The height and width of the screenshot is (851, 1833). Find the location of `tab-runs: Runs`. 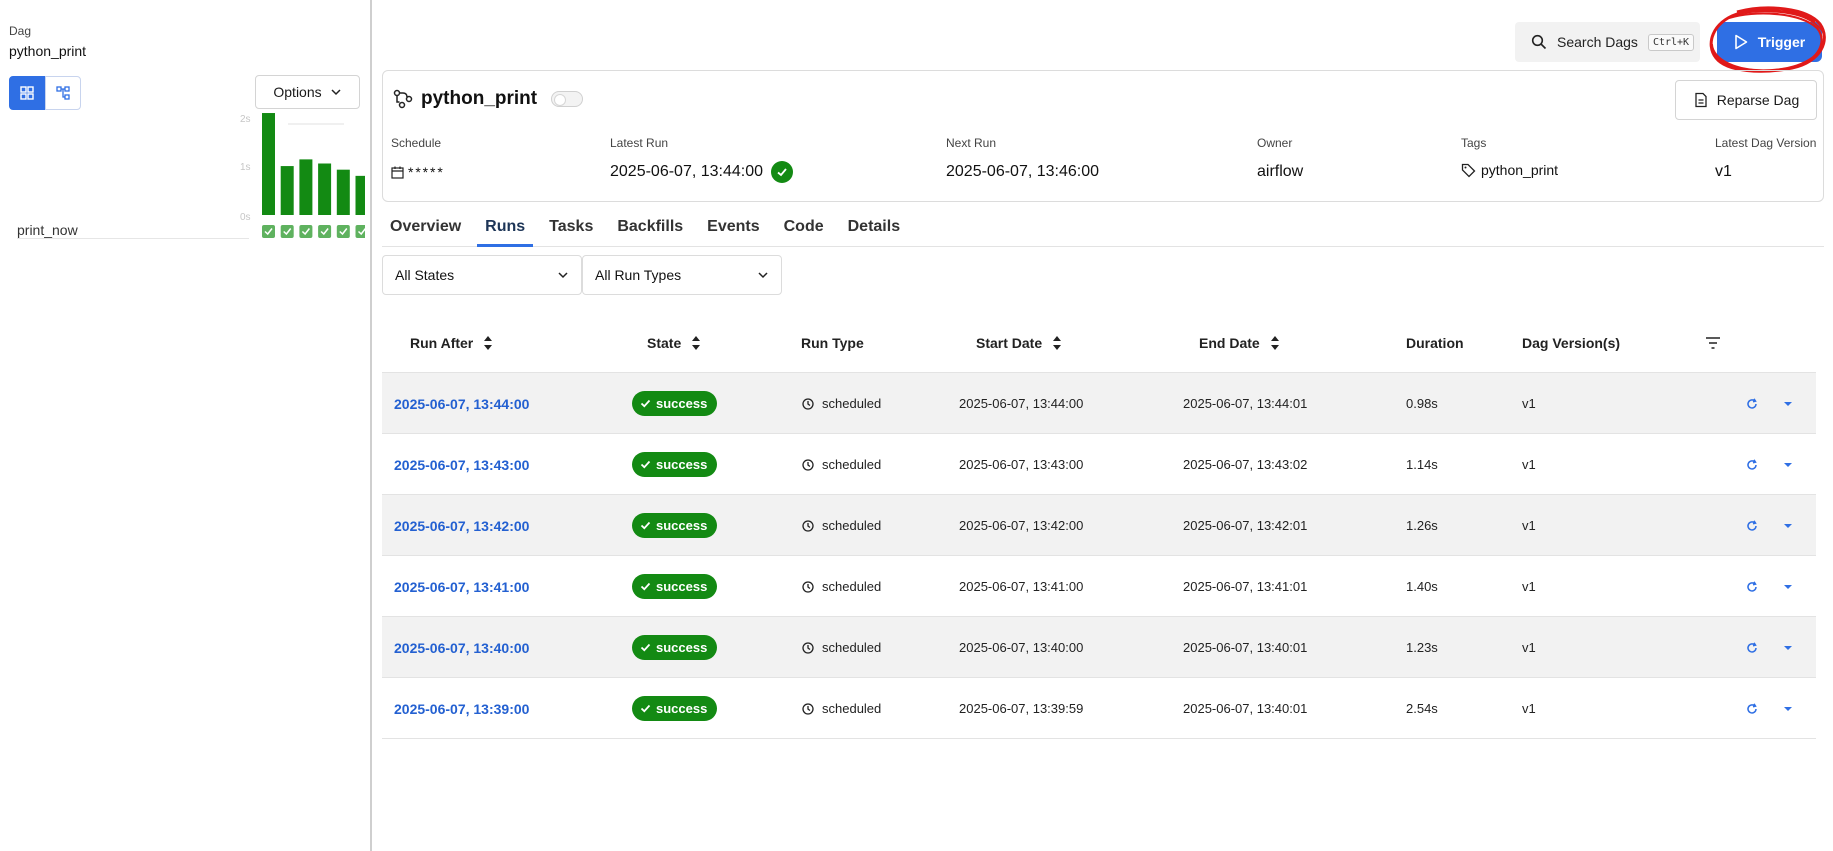

tab-runs: Runs is located at coordinates (505, 228).